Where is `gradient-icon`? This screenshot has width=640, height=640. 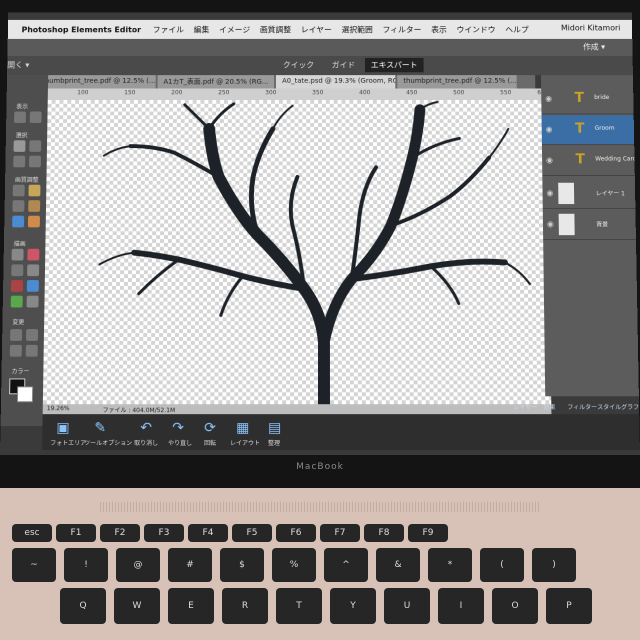
gradient-icon is located at coordinates (33, 270).